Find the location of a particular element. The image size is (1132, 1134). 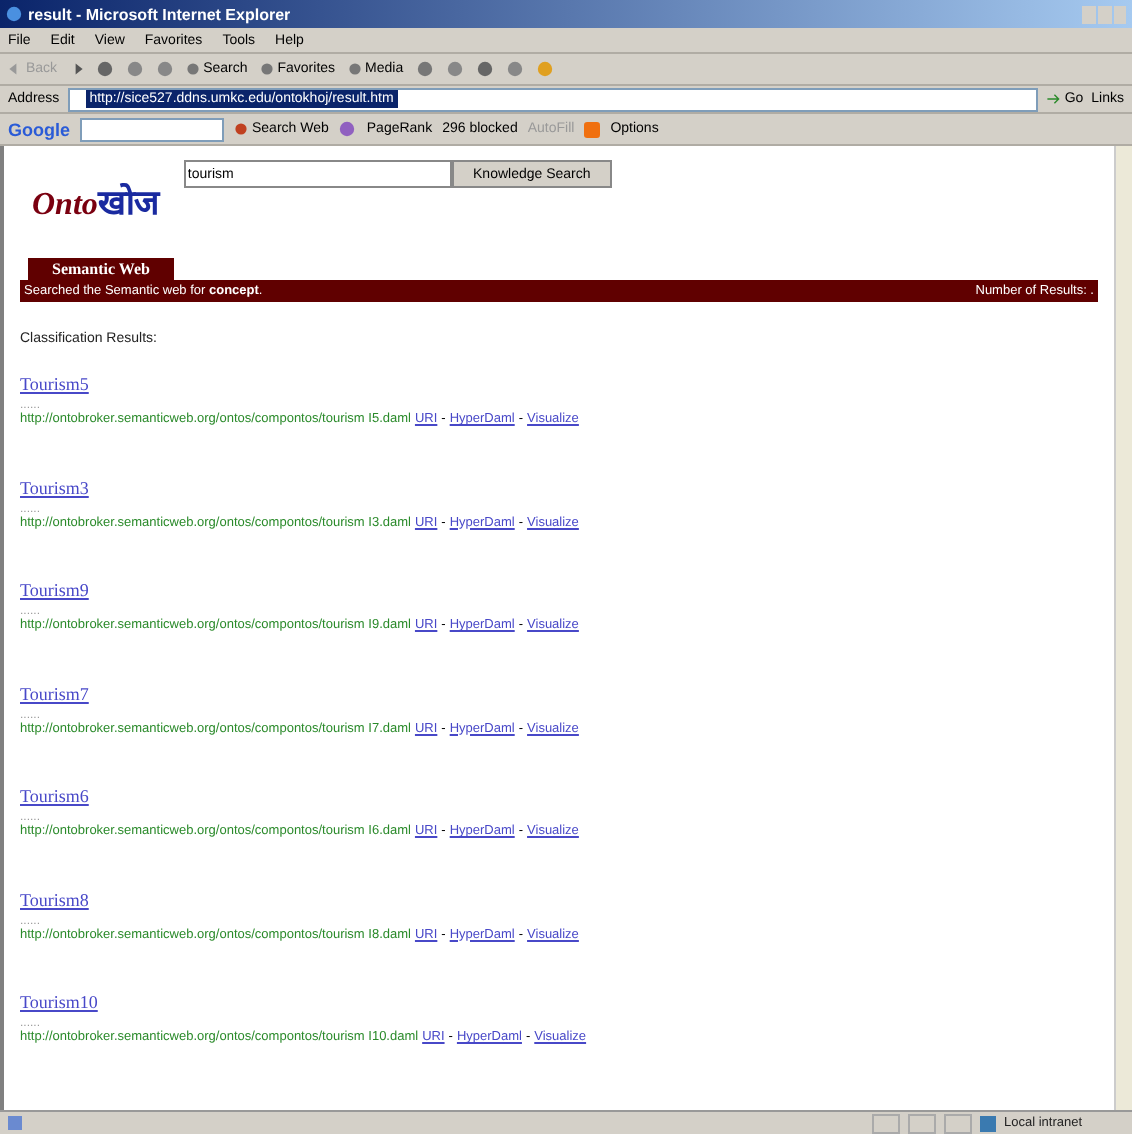

result-title-link: Tourism3 is located at coordinates (54, 487).